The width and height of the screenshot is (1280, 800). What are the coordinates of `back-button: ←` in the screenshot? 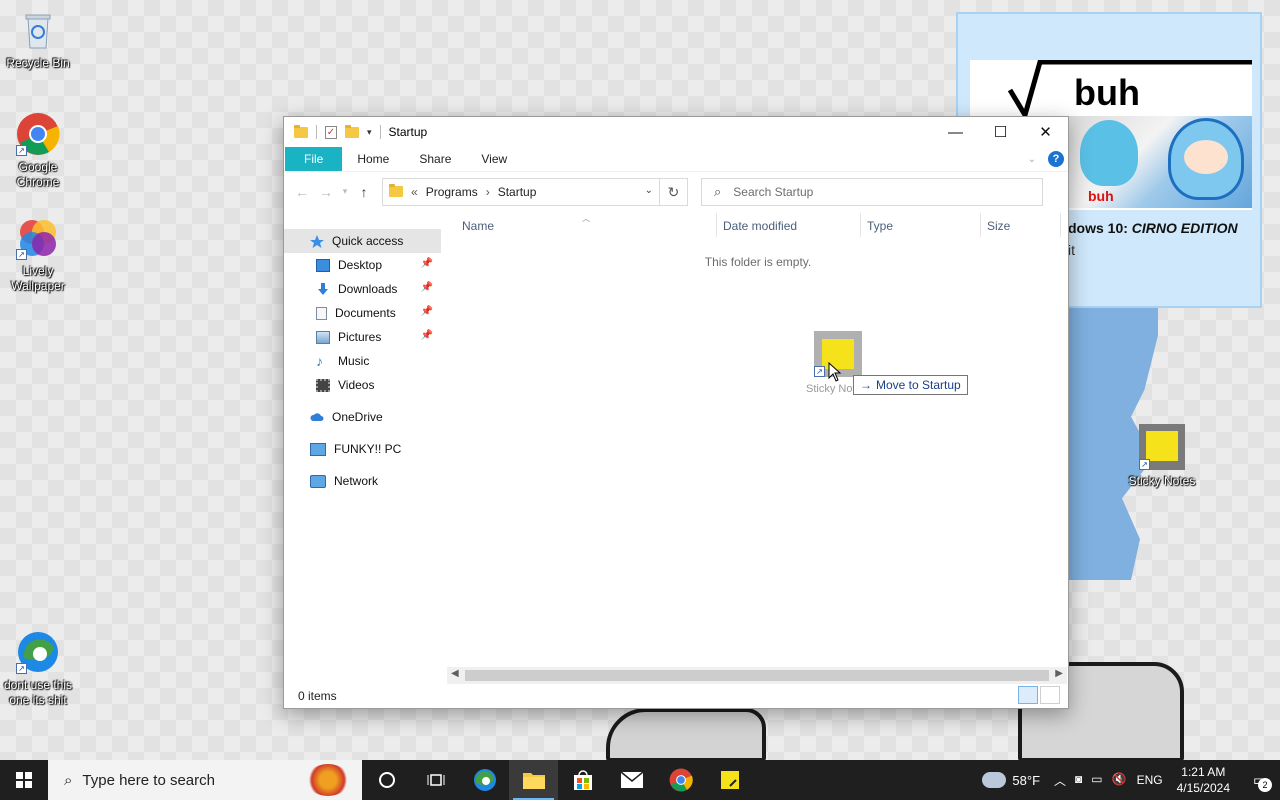 It's located at (302, 192).